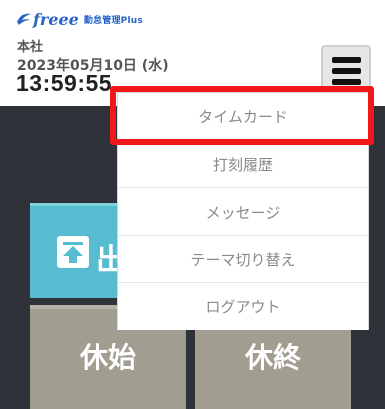  I want to click on menu-item-logout: ログアウト, so click(243, 306).